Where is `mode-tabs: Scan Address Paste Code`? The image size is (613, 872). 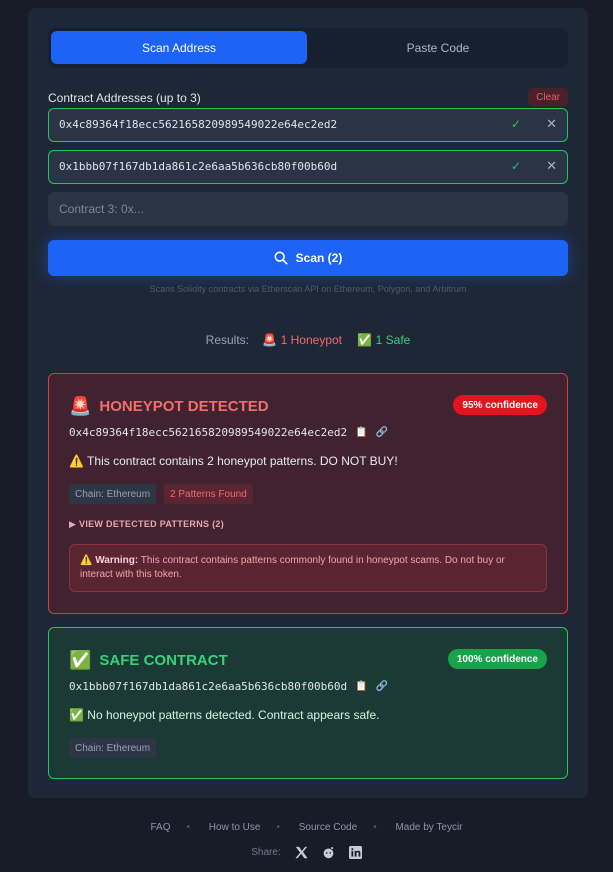 mode-tabs: Scan Address Paste Code is located at coordinates (308, 48).